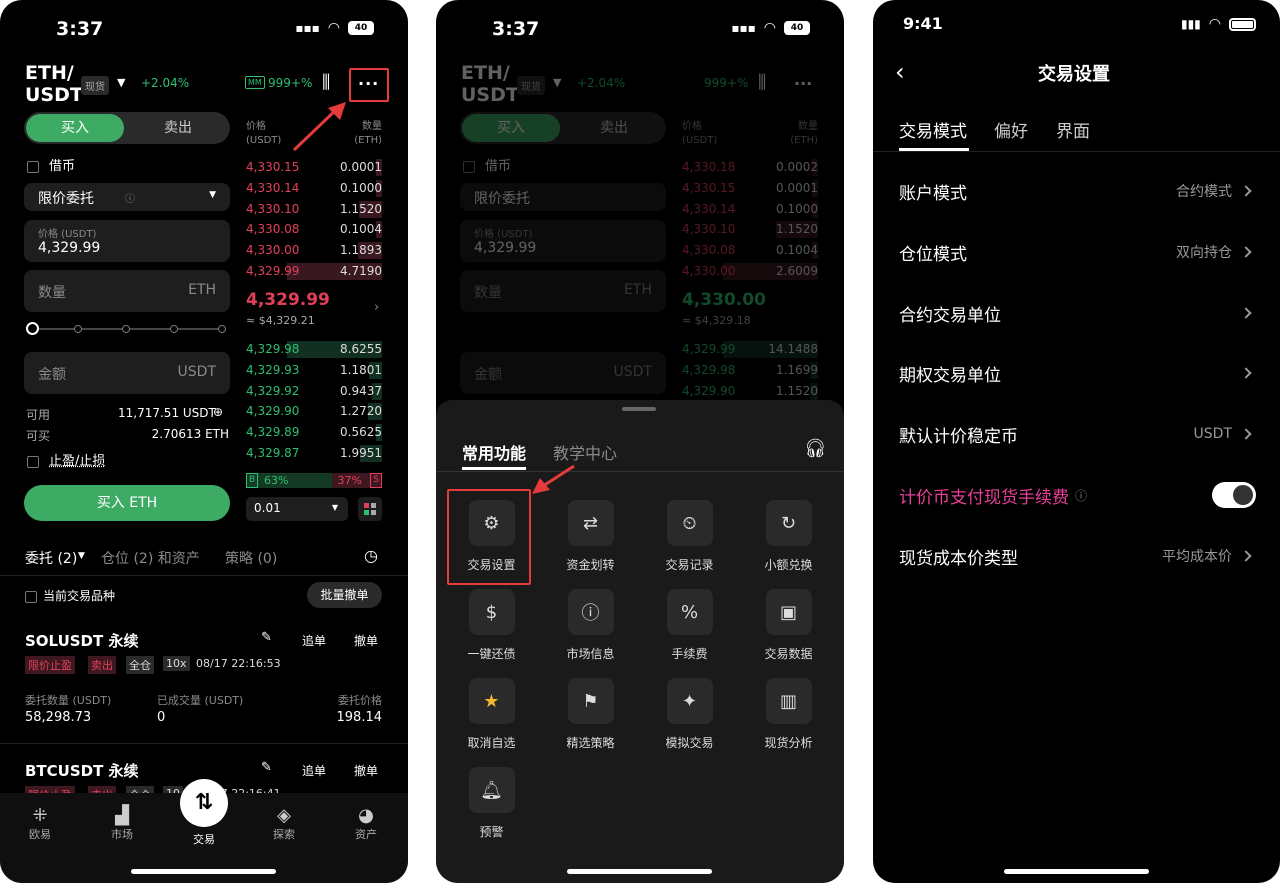  I want to click on function-item: ⚑ 精选策略, so click(590, 714).